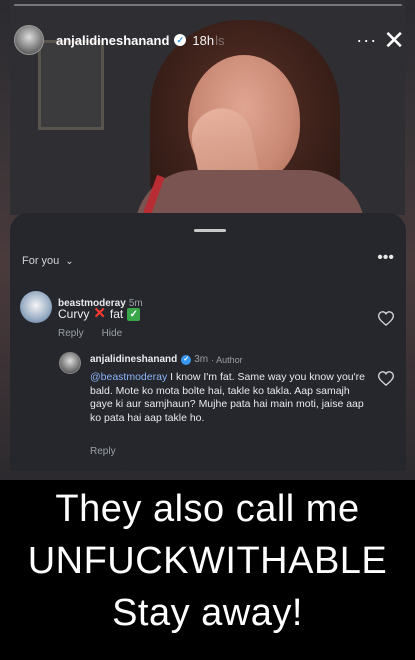  I want to click on close-icon: ✕, so click(394, 40).